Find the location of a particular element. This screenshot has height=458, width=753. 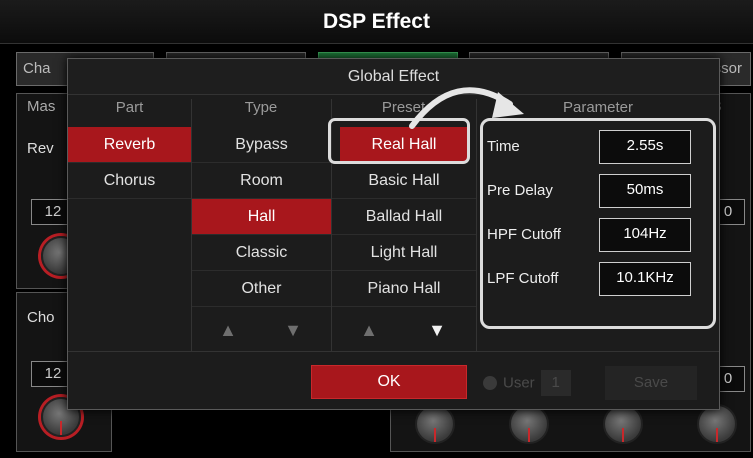

type-item-hall: Hall is located at coordinates (261, 217).